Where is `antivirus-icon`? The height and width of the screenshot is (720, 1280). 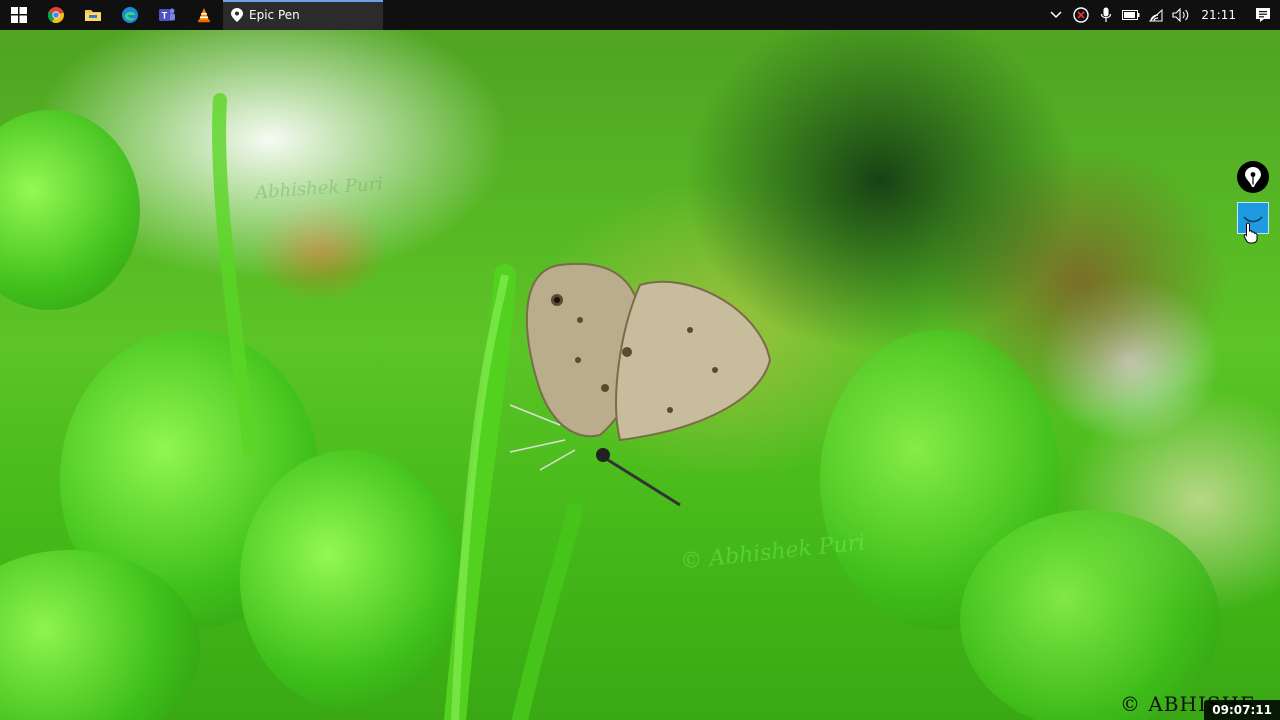 antivirus-icon is located at coordinates (1081, 15).